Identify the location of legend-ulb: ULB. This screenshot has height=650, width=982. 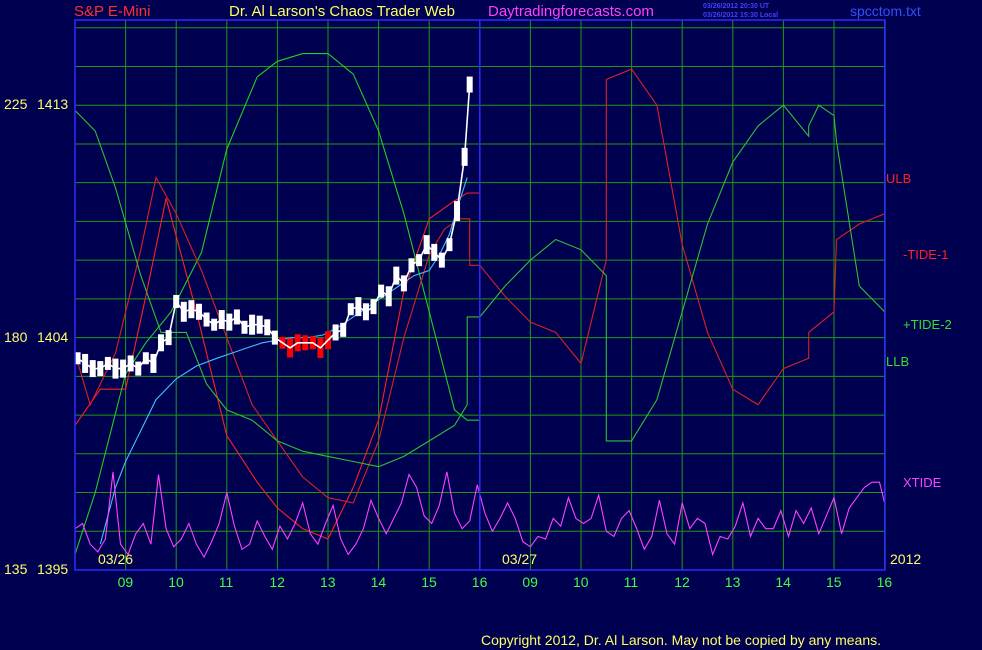
(899, 178).